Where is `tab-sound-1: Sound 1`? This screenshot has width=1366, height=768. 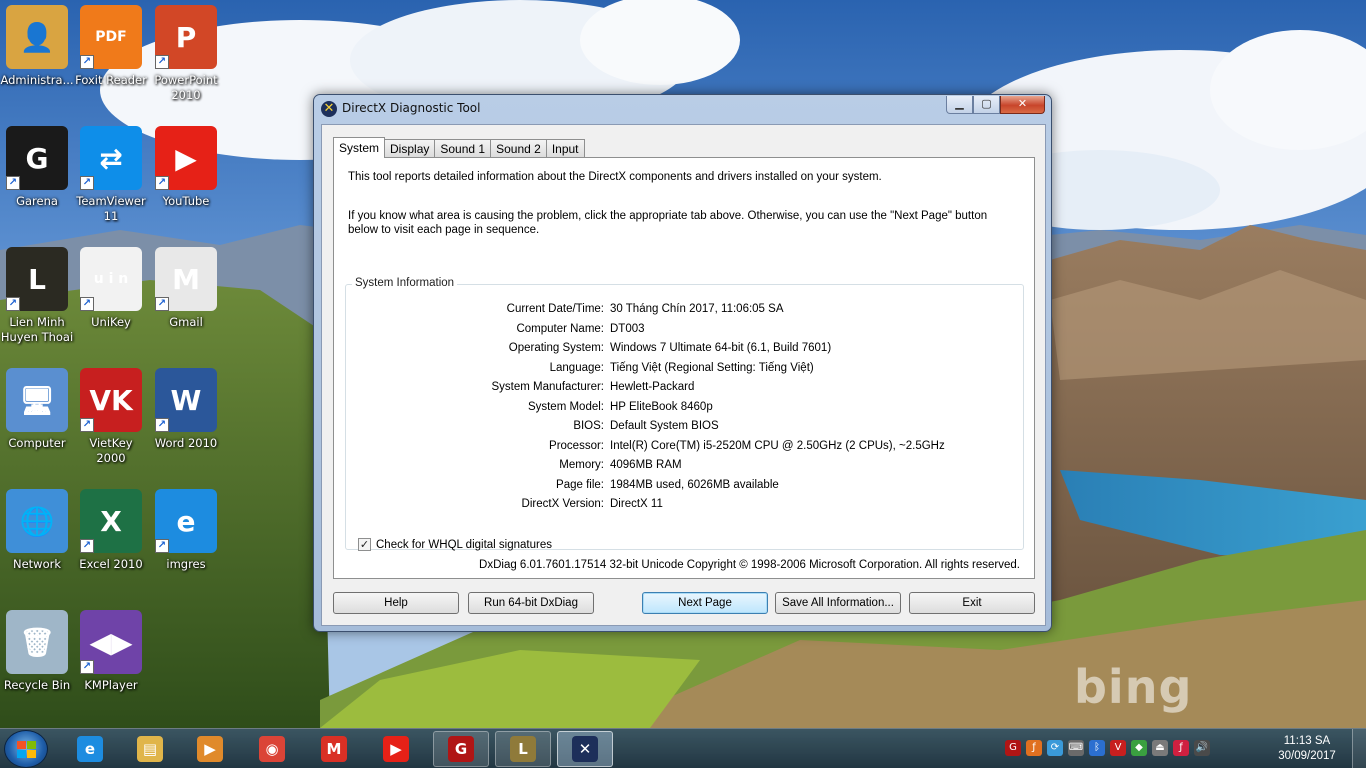 tab-sound-1: Sound 1 is located at coordinates (463, 148).